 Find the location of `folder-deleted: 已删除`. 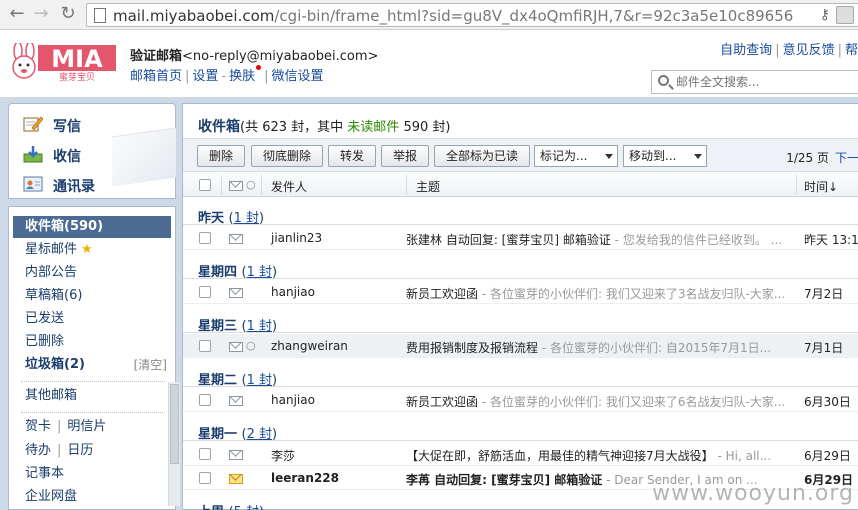

folder-deleted: 已删除 is located at coordinates (92, 342).